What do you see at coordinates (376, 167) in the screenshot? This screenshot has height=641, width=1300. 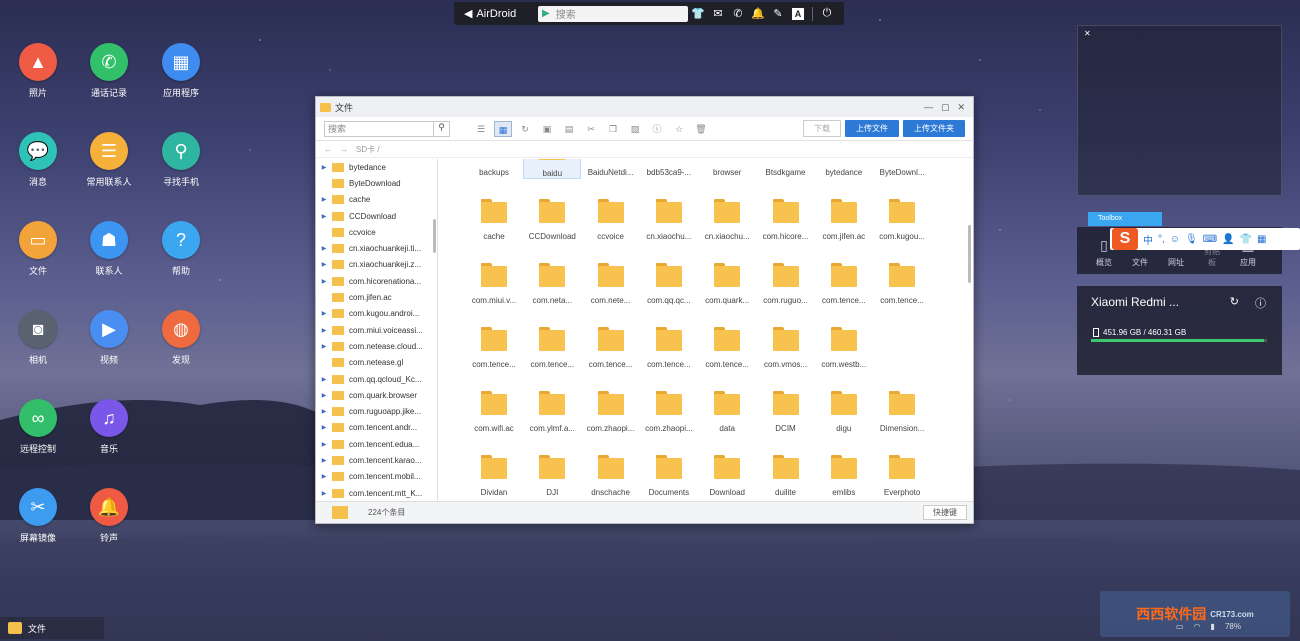 I see `tree-item: ▶ bytedance` at bounding box center [376, 167].